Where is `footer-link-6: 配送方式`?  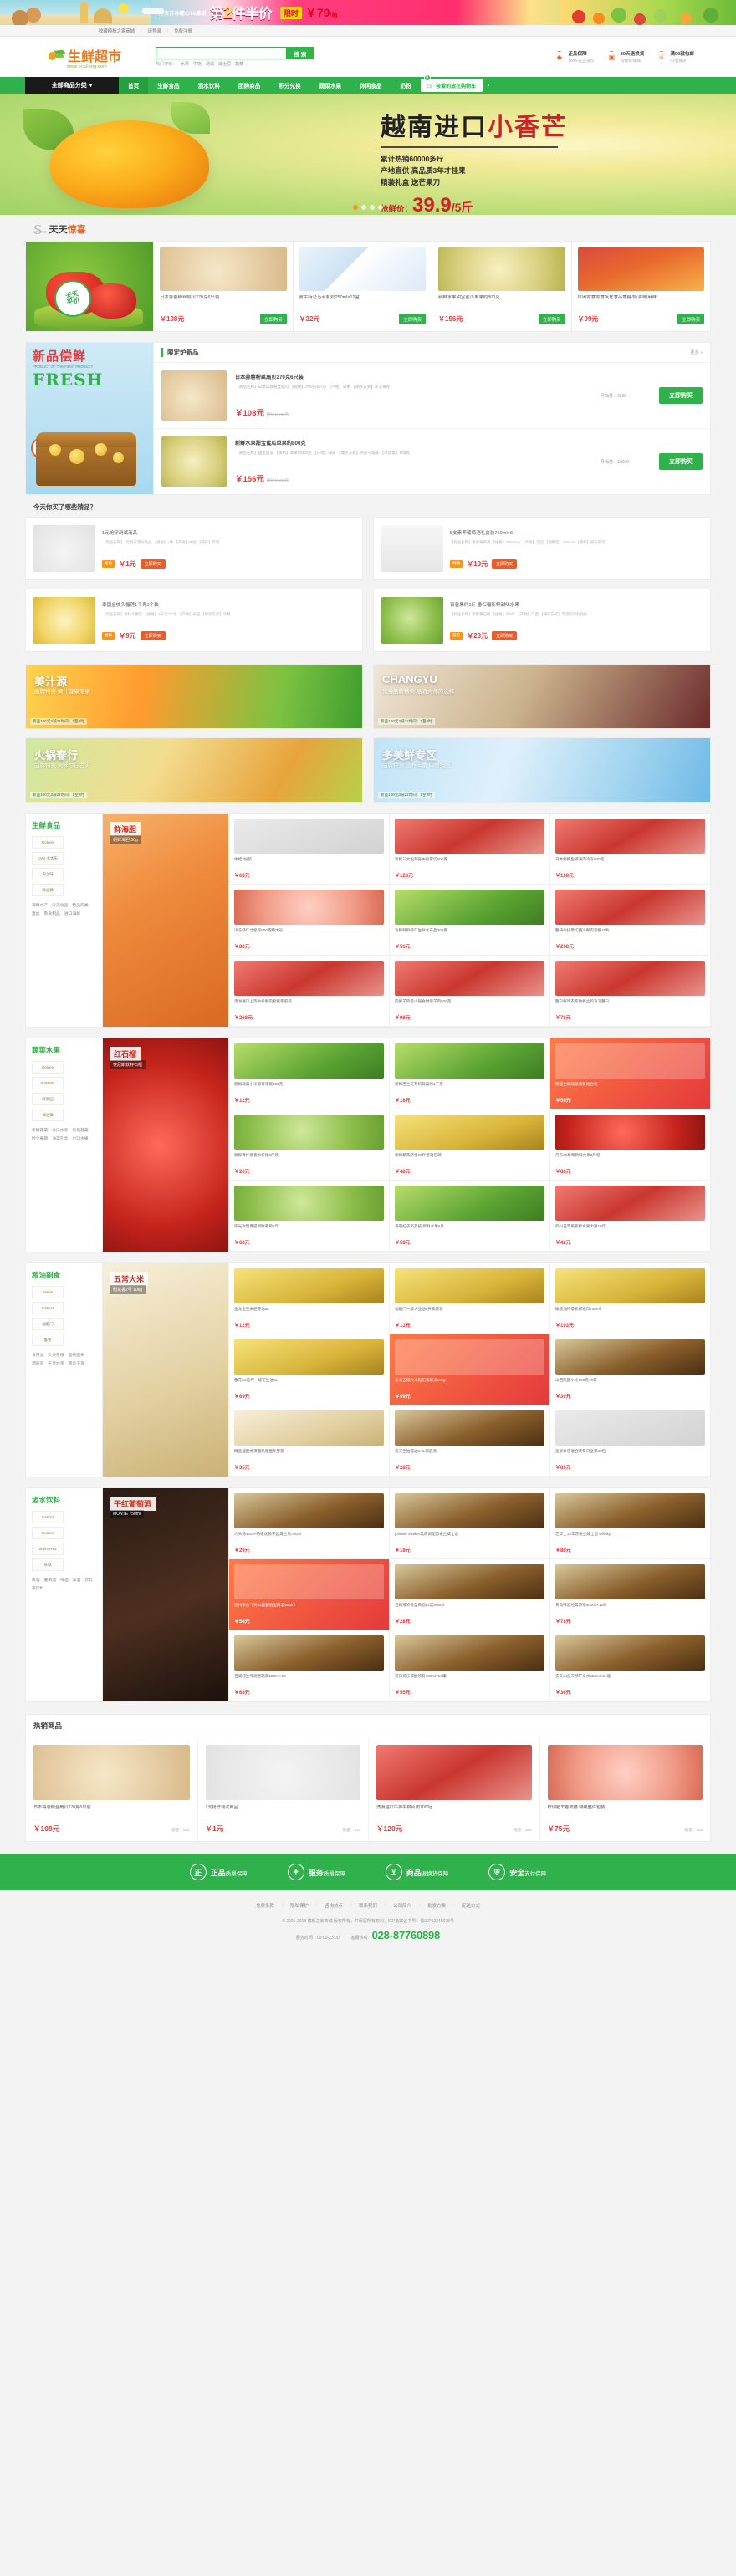 footer-link-6: 配送方式 is located at coordinates (471, 1905).